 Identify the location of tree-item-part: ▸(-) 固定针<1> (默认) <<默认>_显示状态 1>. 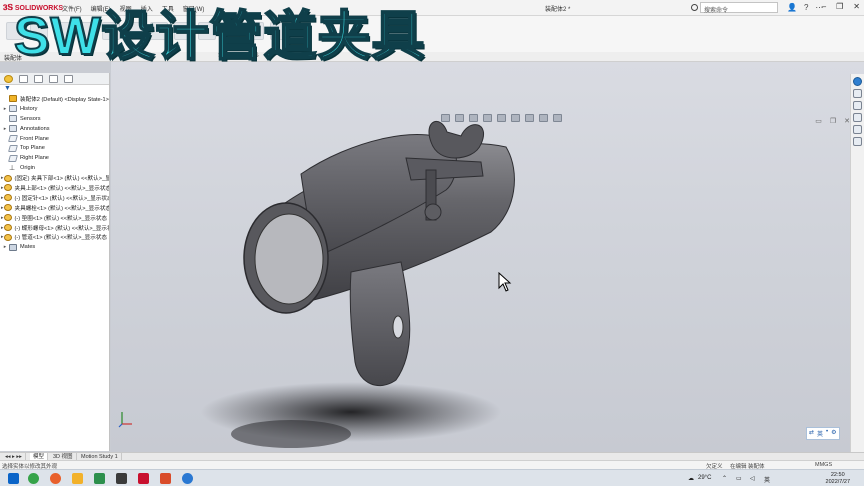
(55, 198).